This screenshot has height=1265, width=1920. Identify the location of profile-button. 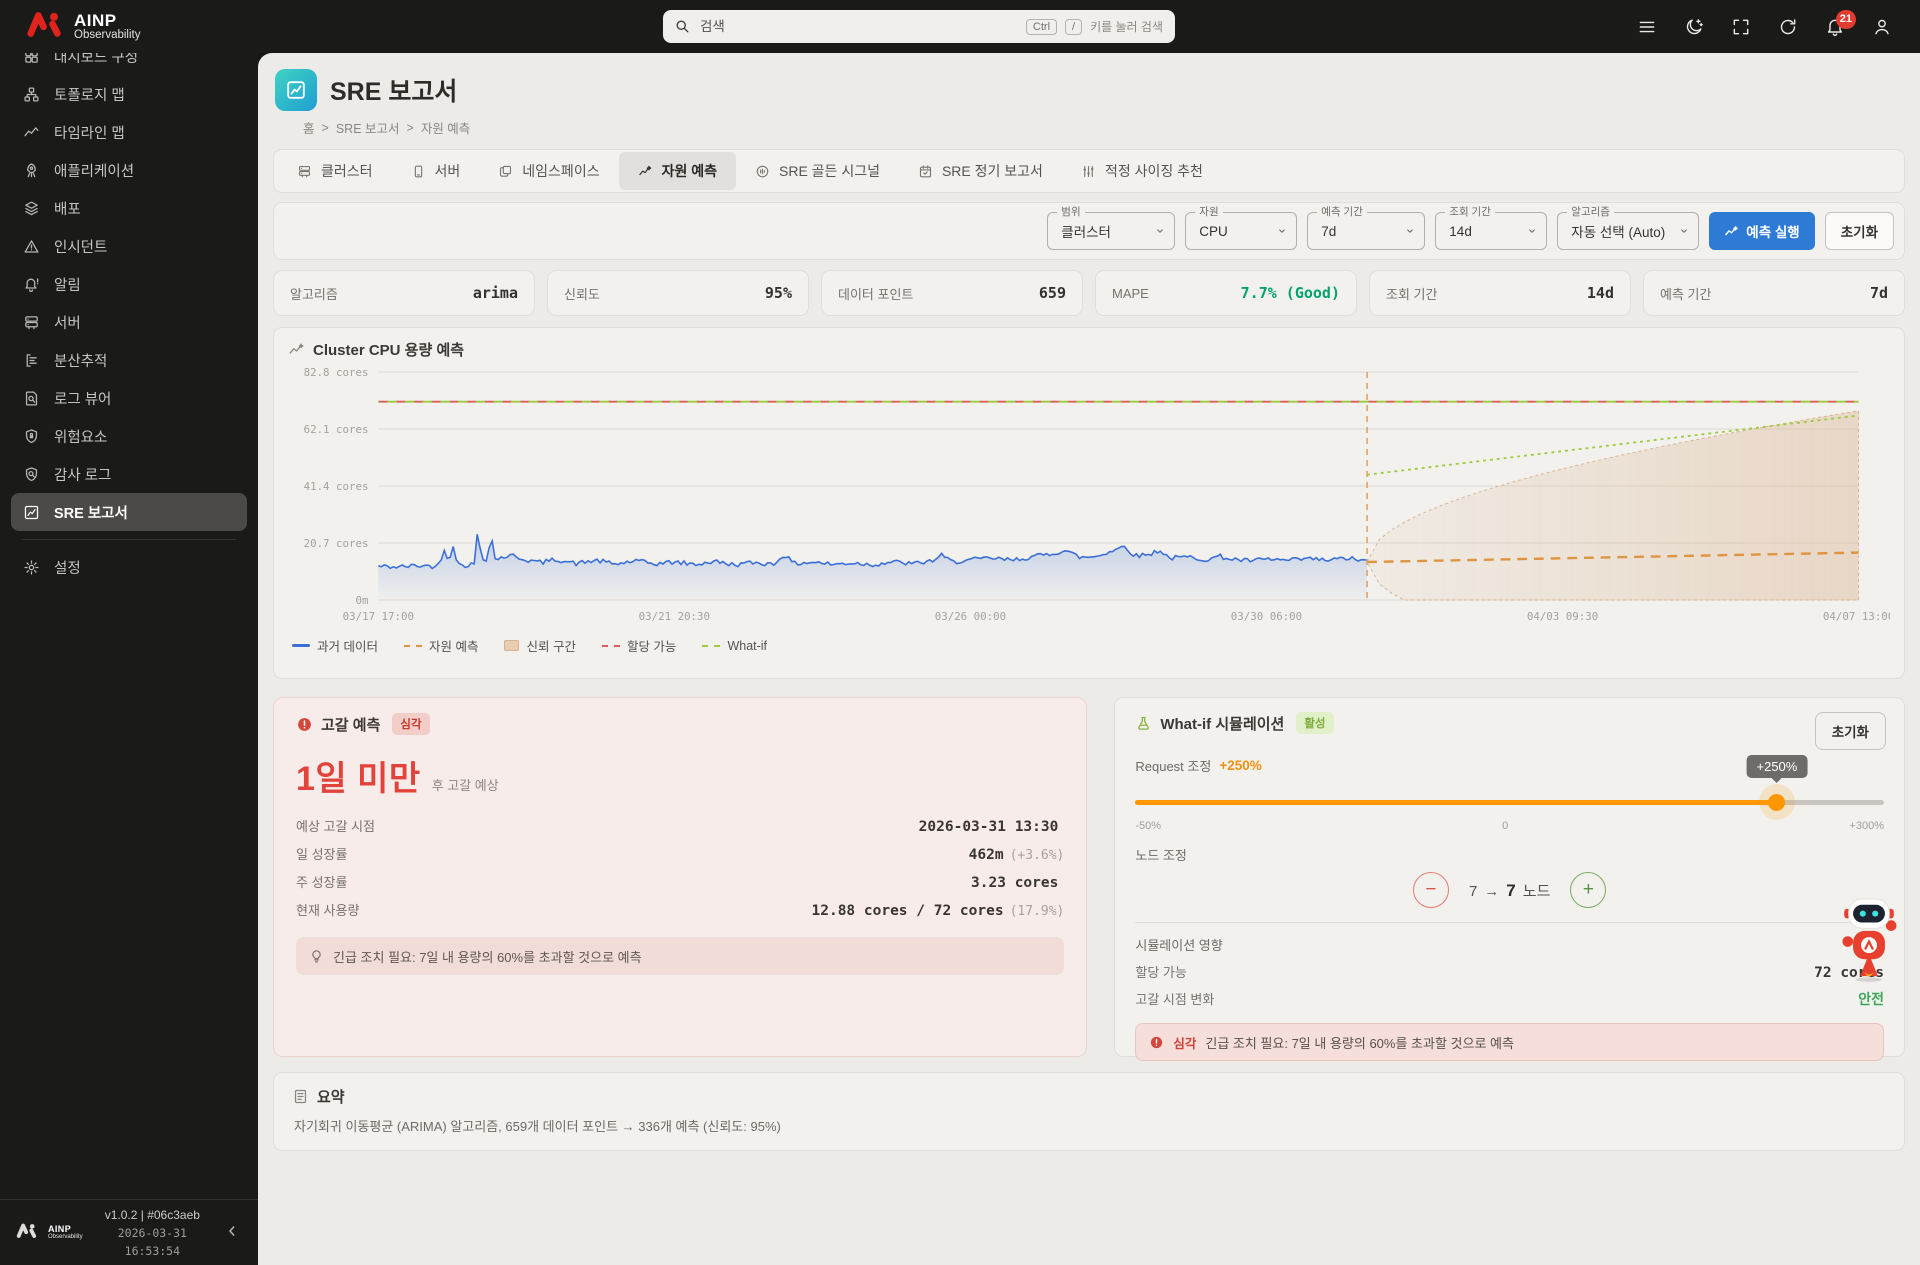
(1882, 27).